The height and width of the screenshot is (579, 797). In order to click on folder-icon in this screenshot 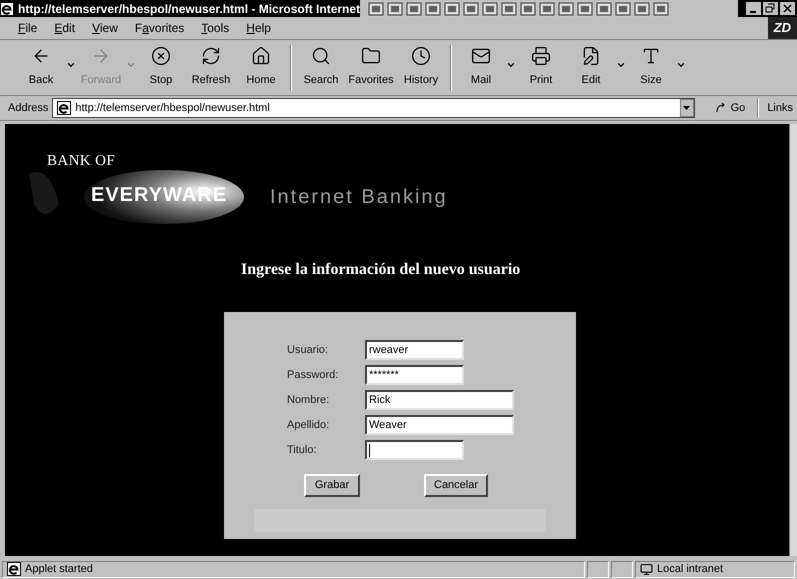, I will do `click(371, 56)`.